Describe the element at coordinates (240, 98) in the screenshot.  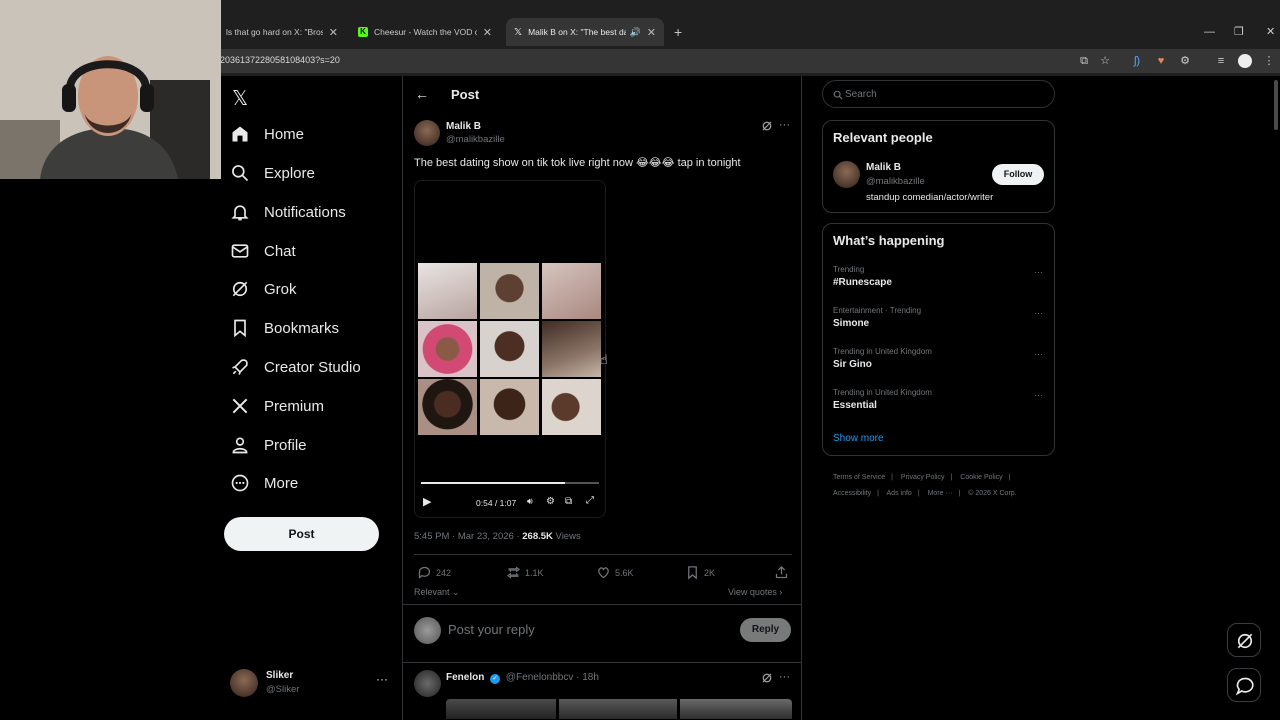
I see `x-logo-icon: 𝕏` at that location.